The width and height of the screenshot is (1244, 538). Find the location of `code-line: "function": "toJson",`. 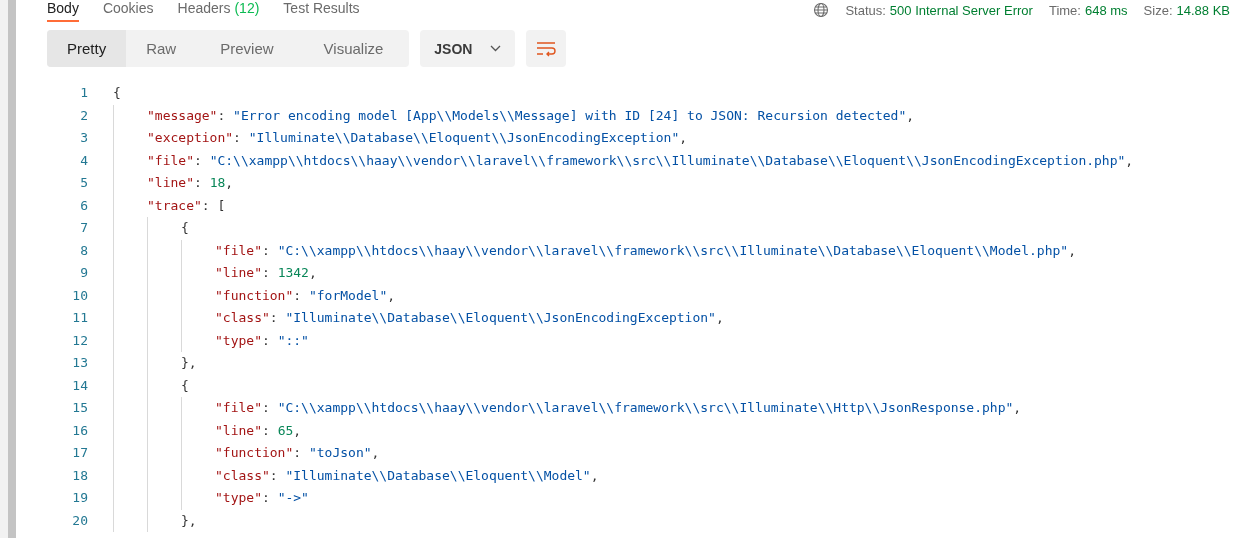

code-line: "function": "toJson", is located at coordinates (297, 453).